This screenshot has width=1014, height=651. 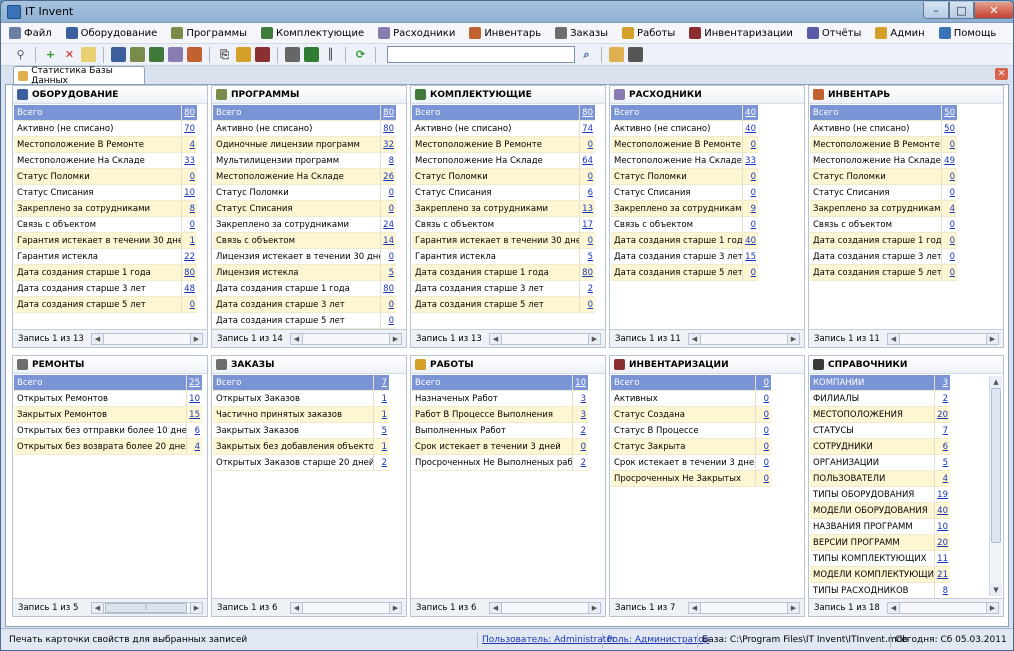 What do you see at coordinates (500, 399) in the screenshot?
I see `table-row: Назначеных Работ 3` at bounding box center [500, 399].